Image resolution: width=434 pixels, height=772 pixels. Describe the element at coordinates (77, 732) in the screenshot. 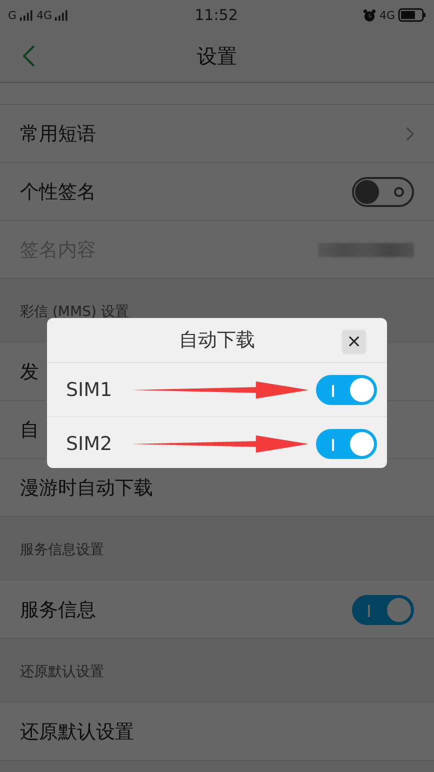

I see `row-label: 还原默认设置` at that location.